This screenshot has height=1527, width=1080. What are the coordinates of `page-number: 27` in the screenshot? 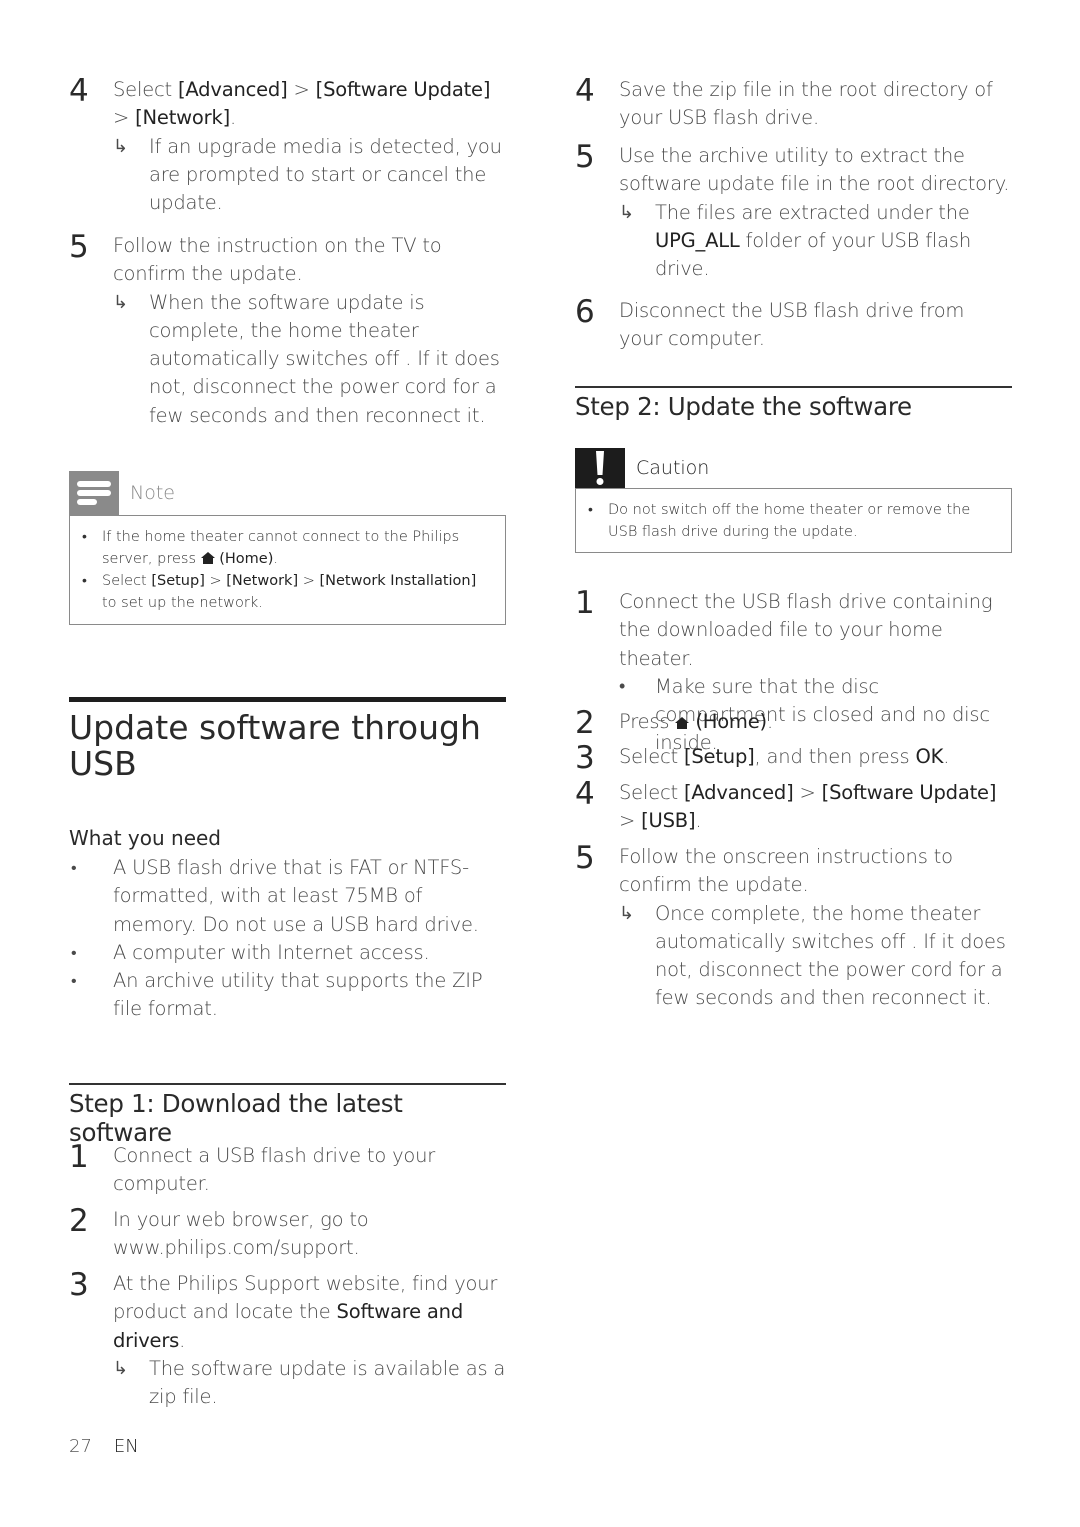 It's located at (80, 1446).